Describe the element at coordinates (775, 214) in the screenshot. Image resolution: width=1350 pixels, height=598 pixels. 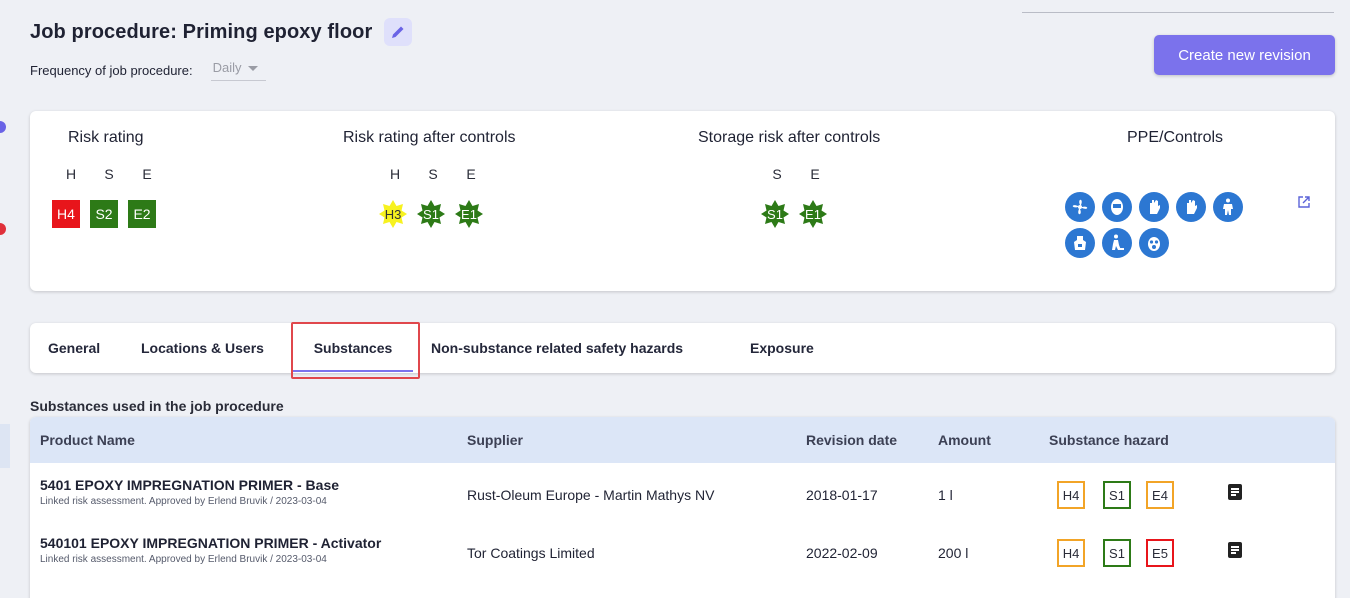
I see `storage-burst-s1: S1` at that location.